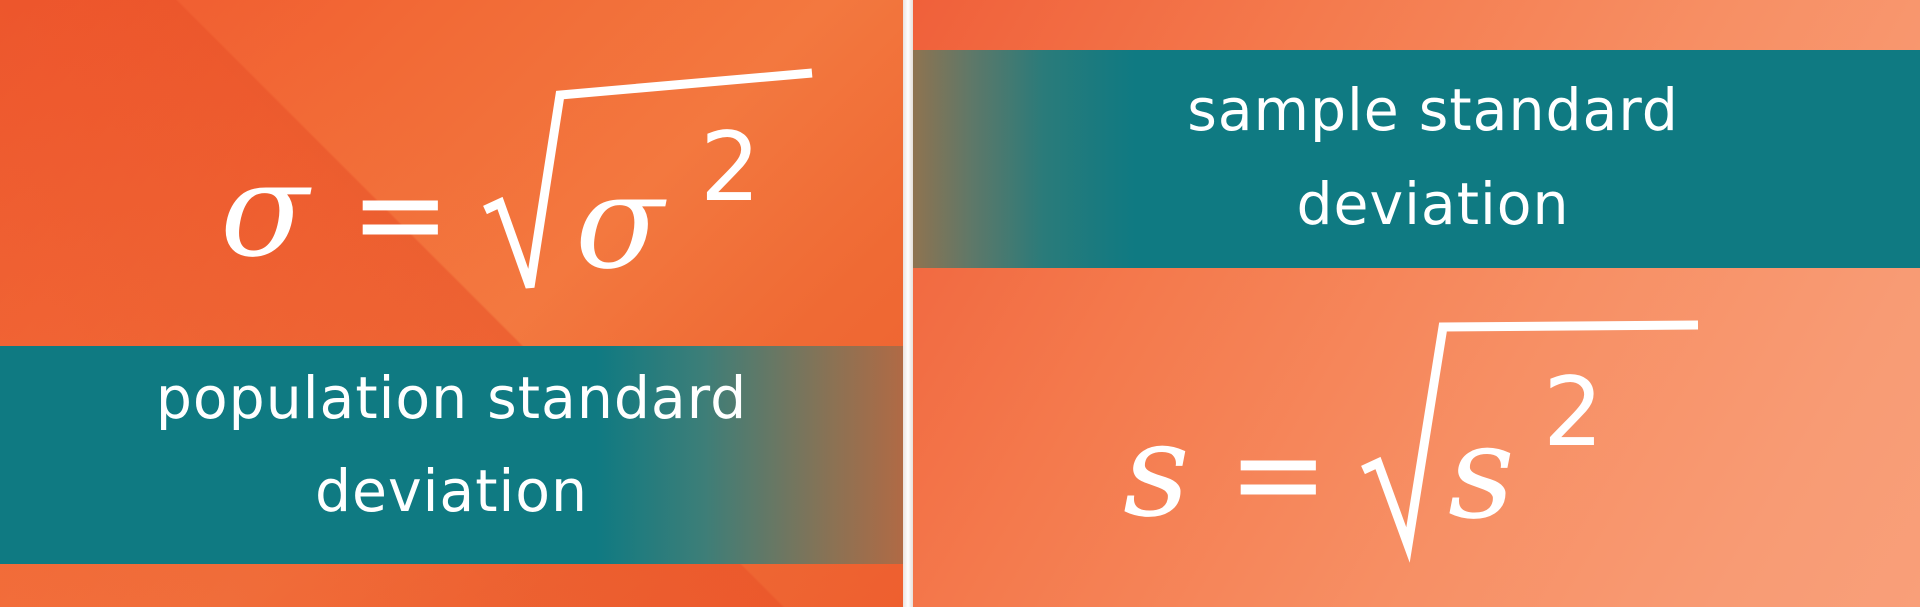 The width and height of the screenshot is (1920, 607). Describe the element at coordinates (451, 398) in the screenshot. I see `population-label-line1: population standard` at that location.